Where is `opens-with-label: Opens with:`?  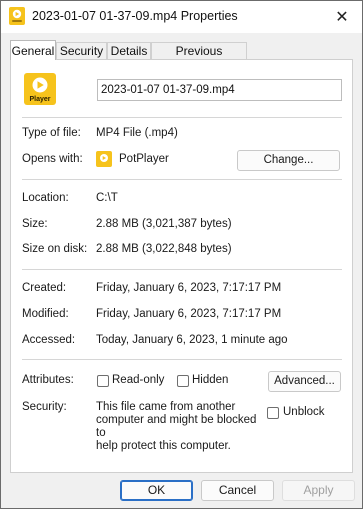 opens-with-label: Opens with: is located at coordinates (52, 159).